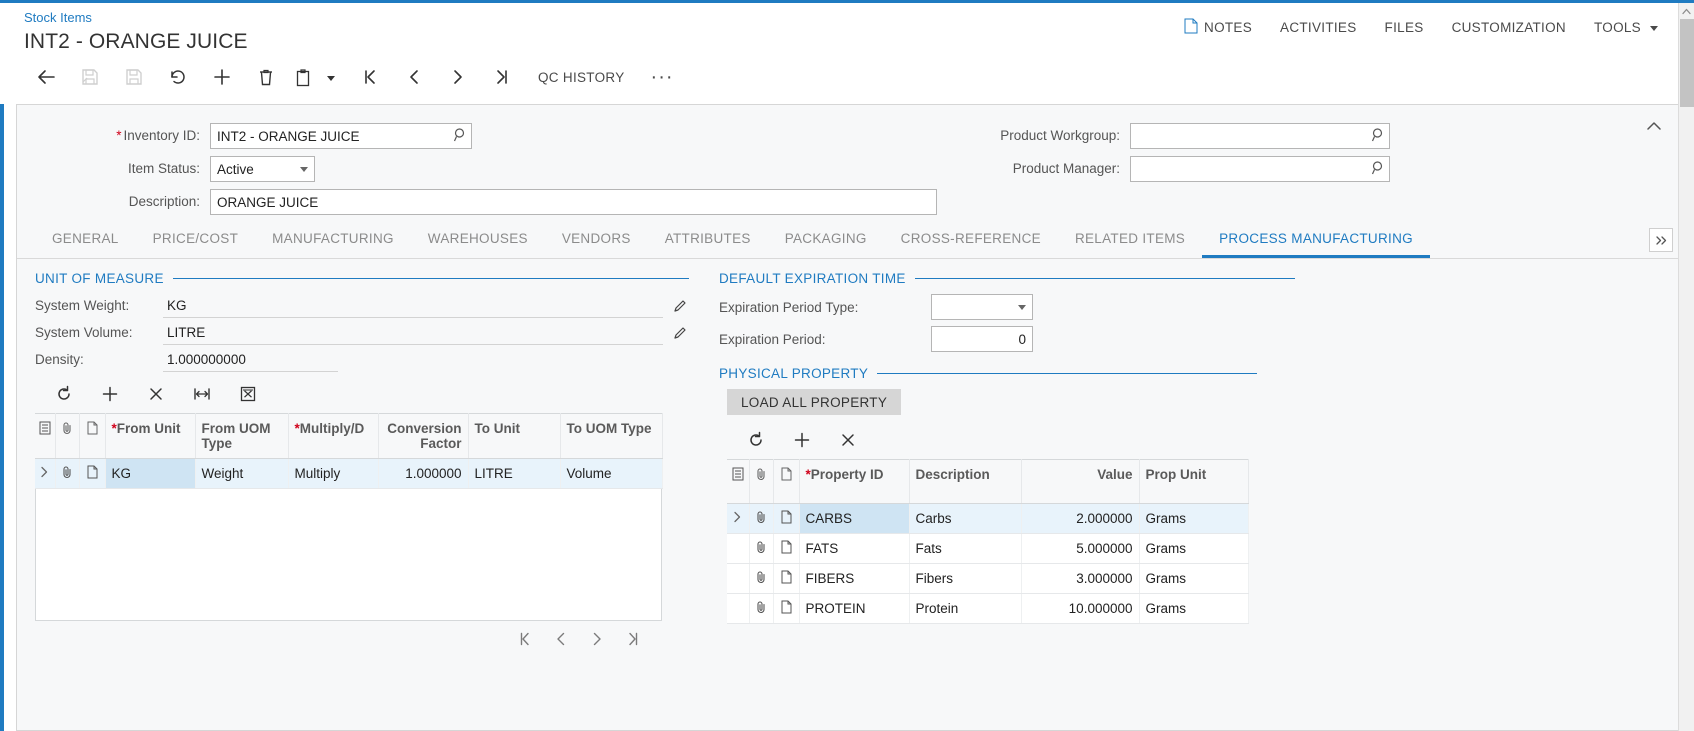 The image size is (1694, 731). I want to click on back-button, so click(46, 77).